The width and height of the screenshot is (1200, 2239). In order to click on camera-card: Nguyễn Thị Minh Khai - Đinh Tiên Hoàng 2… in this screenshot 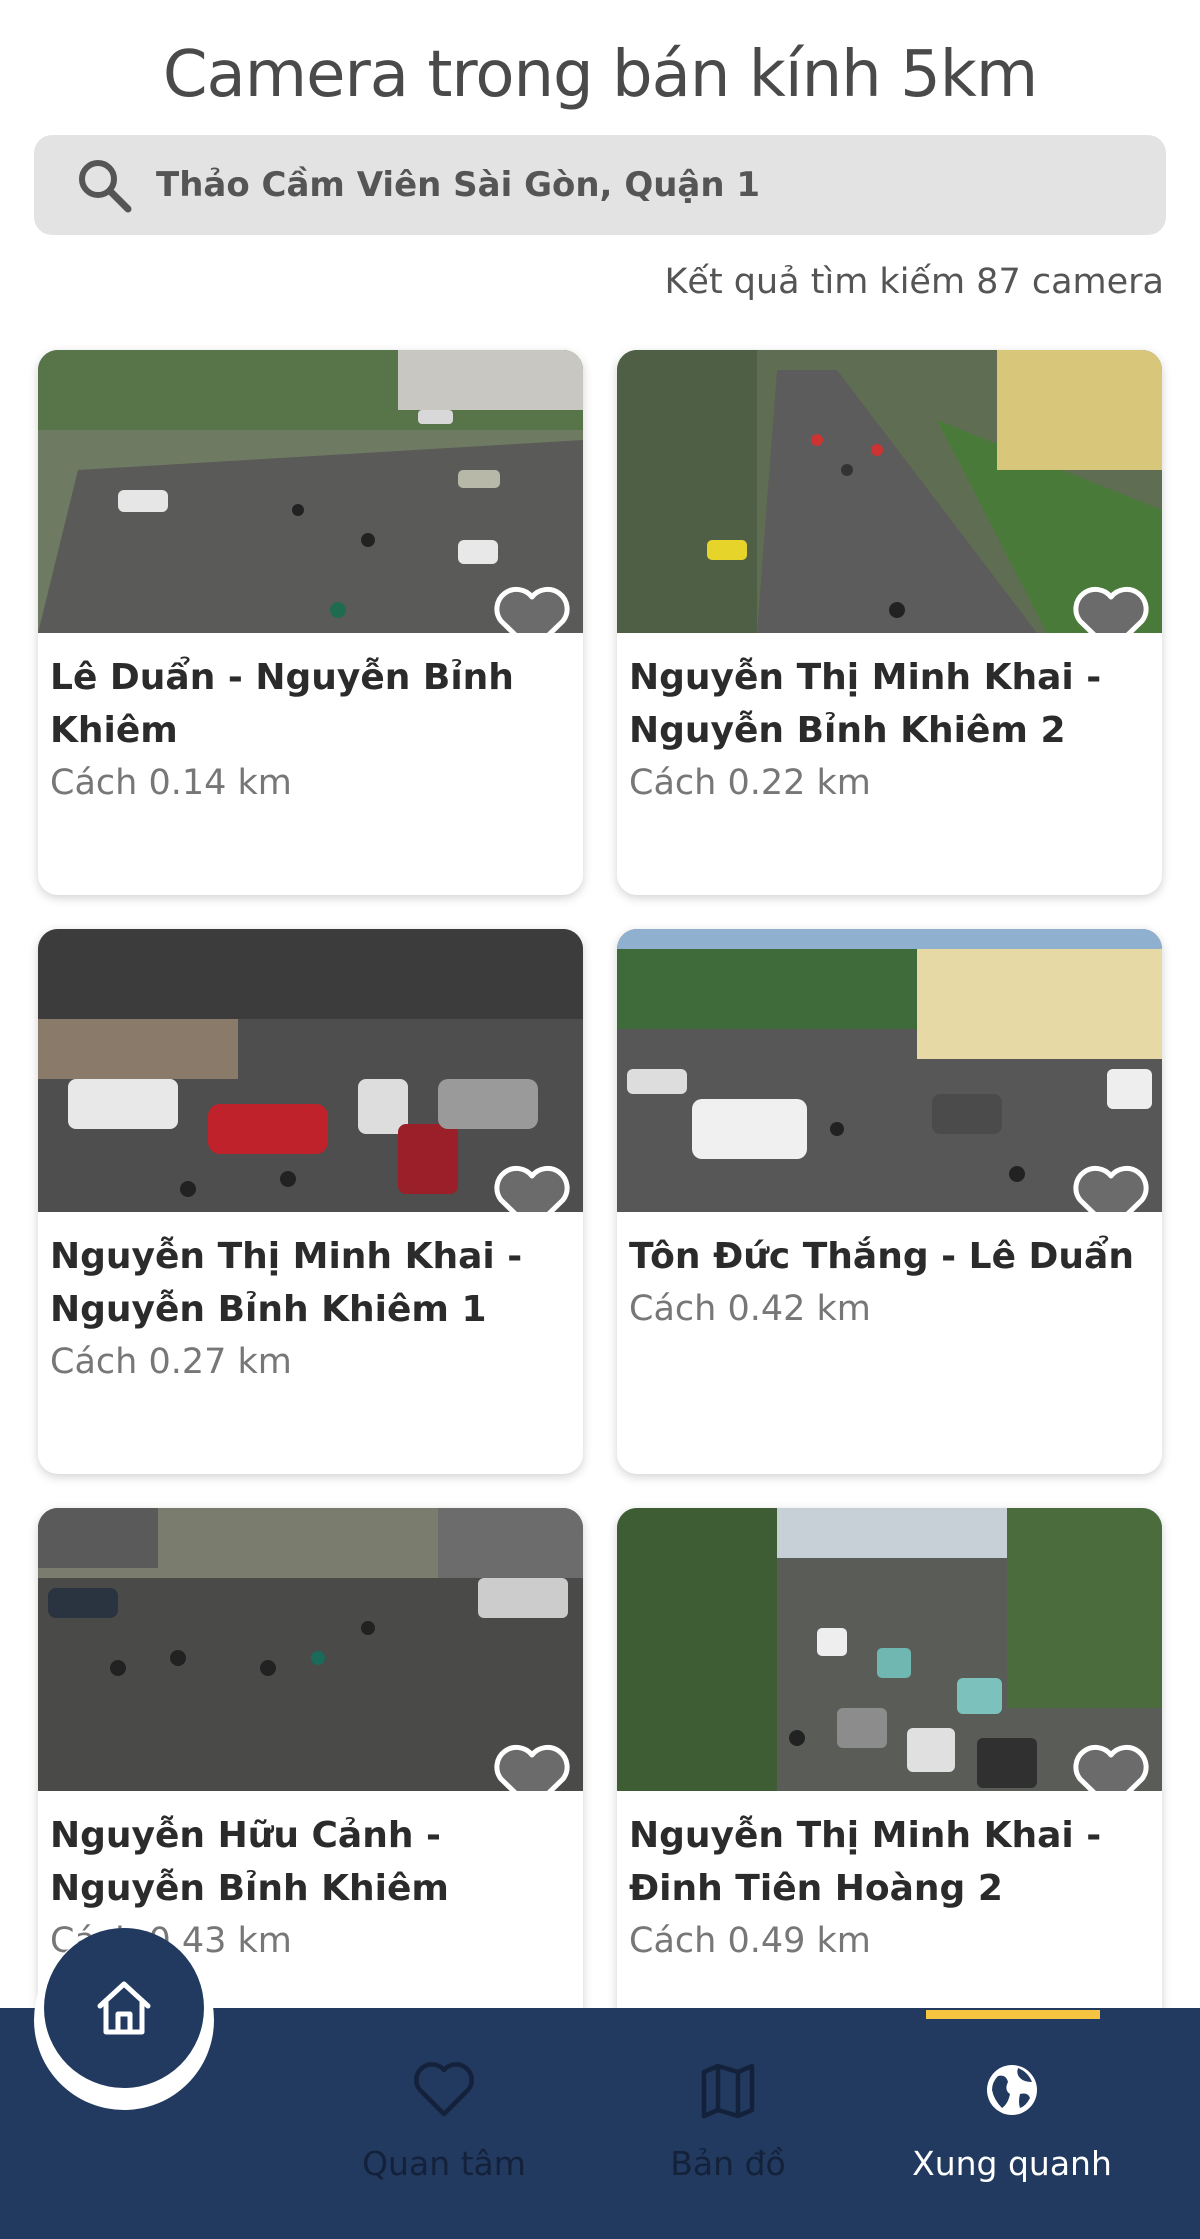, I will do `click(889, 1780)`.